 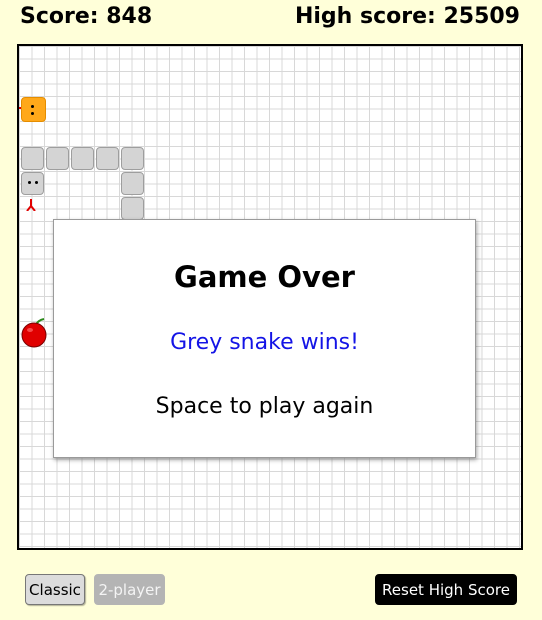 I want to click on game-over-title: Game Over, so click(x=264, y=277).